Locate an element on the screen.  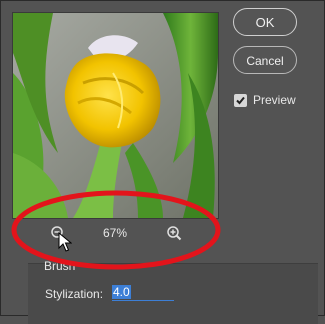
checkmark-icon is located at coordinates (240, 100).